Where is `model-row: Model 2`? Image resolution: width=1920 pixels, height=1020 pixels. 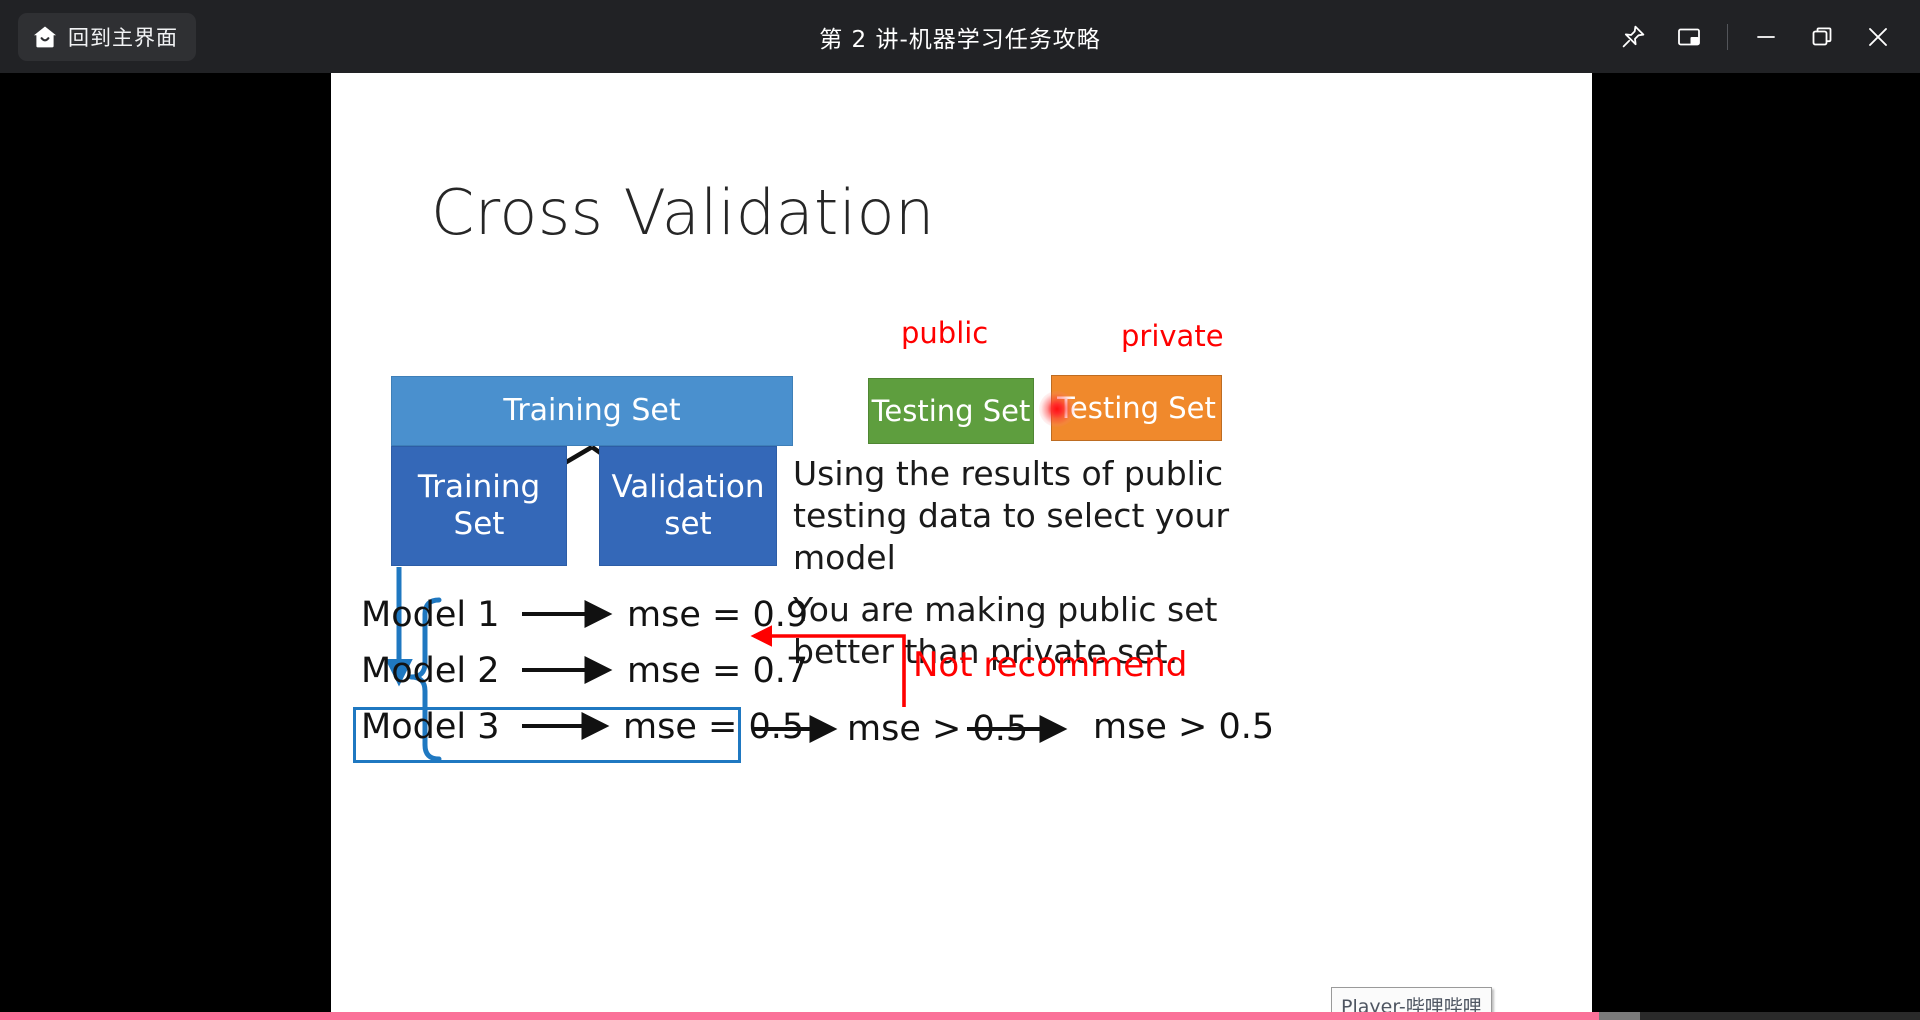 model-row: Model 2 is located at coordinates (430, 671).